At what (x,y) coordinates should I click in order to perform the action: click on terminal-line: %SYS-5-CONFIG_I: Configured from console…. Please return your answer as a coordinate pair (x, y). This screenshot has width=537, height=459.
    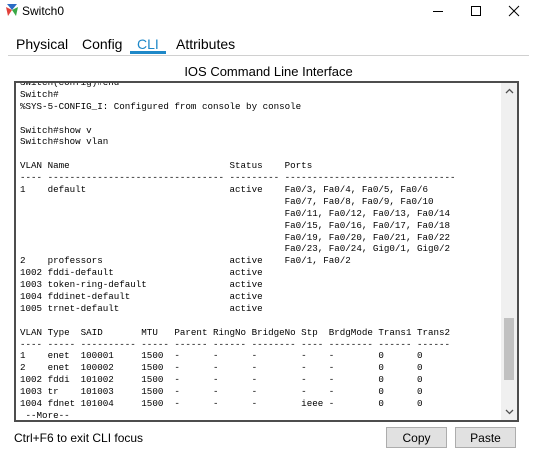
    Looking at the image, I should click on (161, 106).